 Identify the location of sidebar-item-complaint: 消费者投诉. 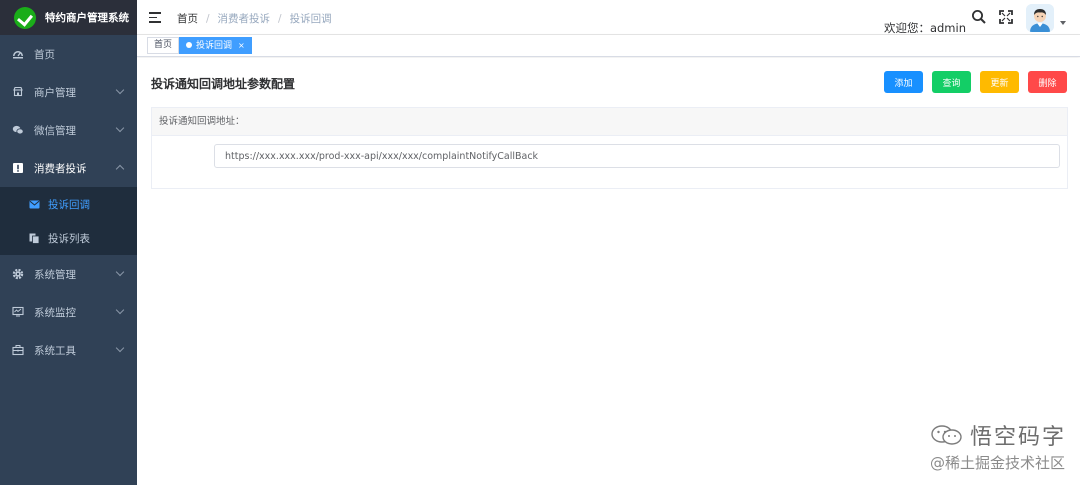
(68, 168).